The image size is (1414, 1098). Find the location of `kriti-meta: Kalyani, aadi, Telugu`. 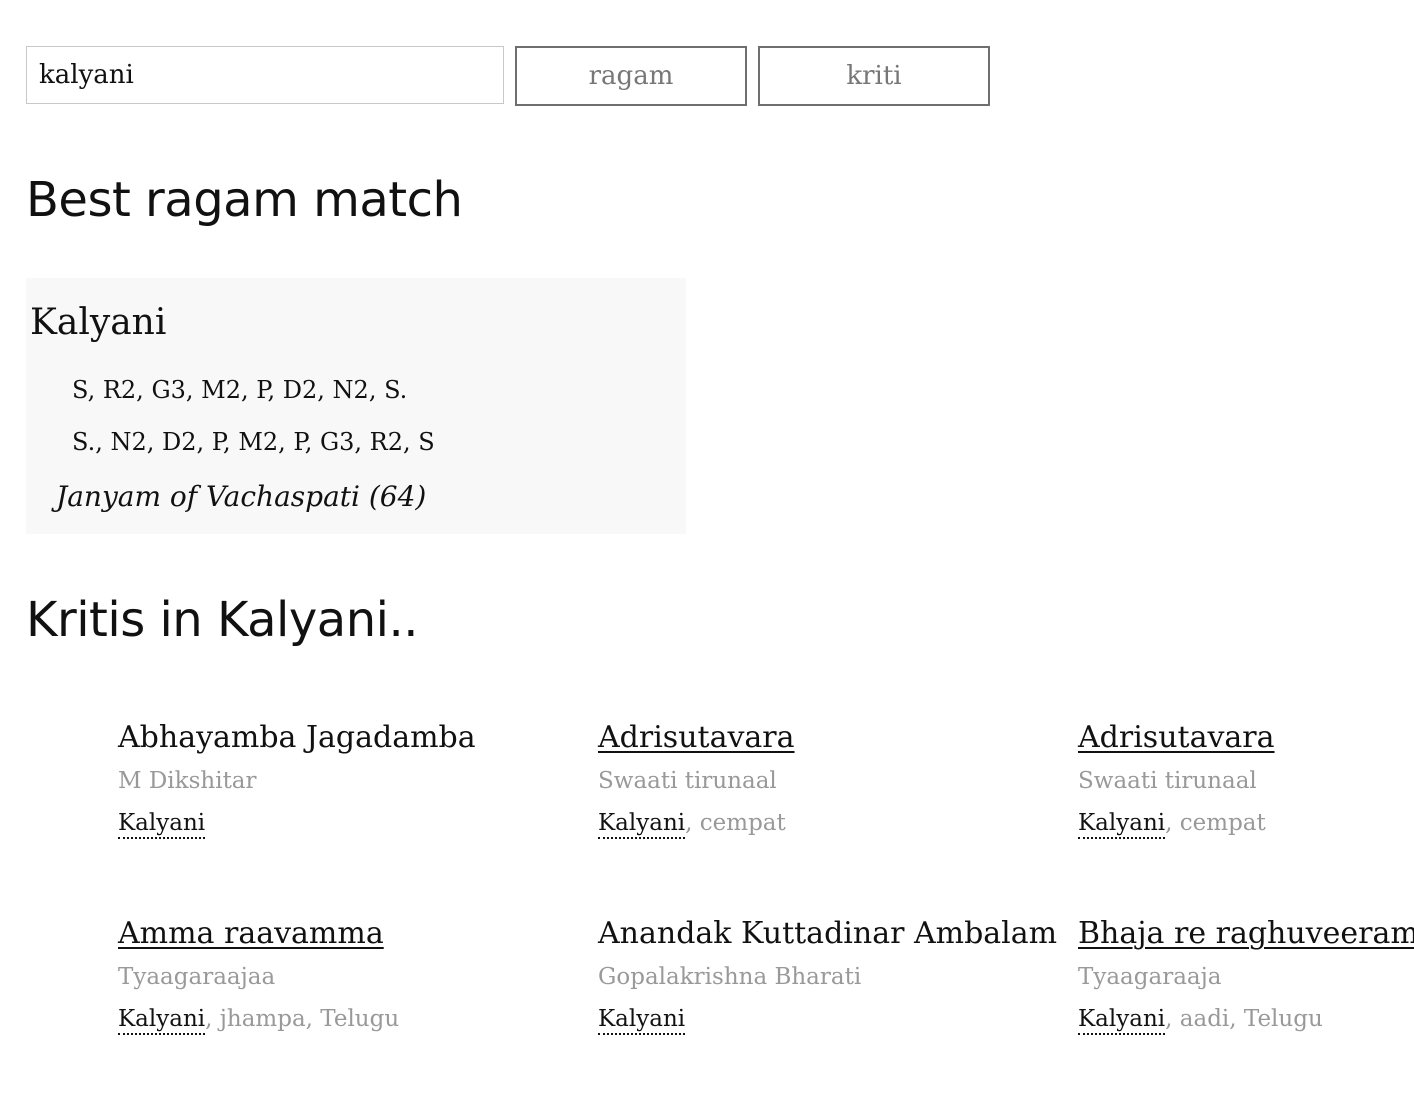

kriti-meta: Kalyani, aadi, Telugu is located at coordinates (1243, 1019).